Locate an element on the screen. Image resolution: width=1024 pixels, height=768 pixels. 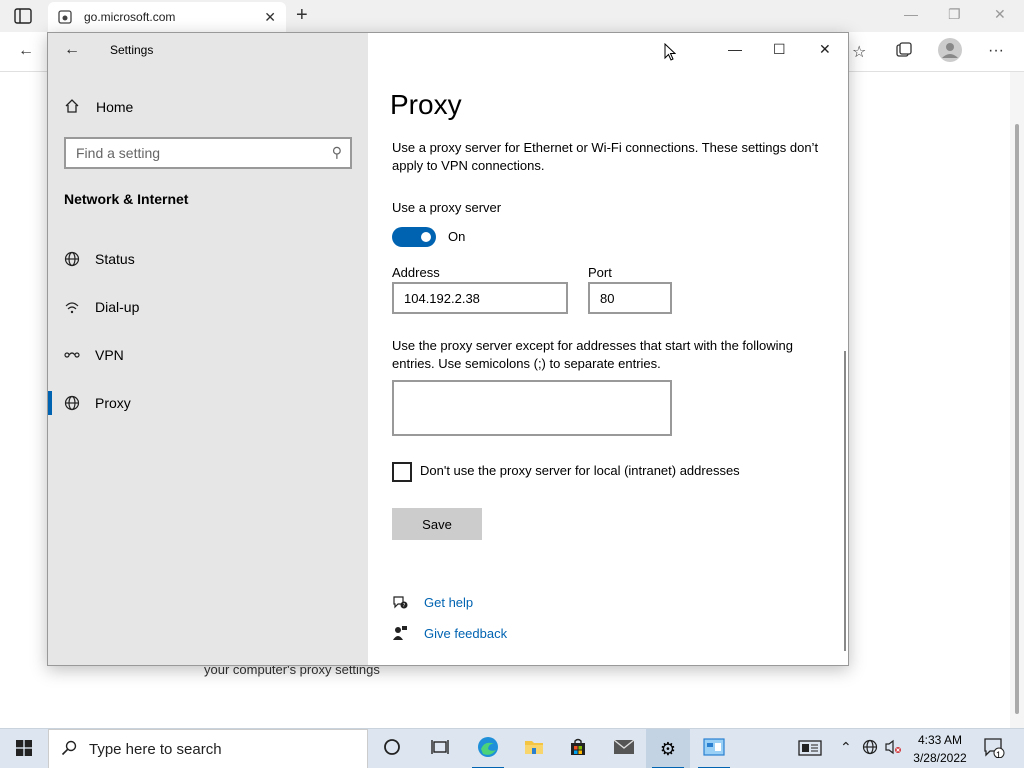
network-window-icon is located at coordinates (714, 749).